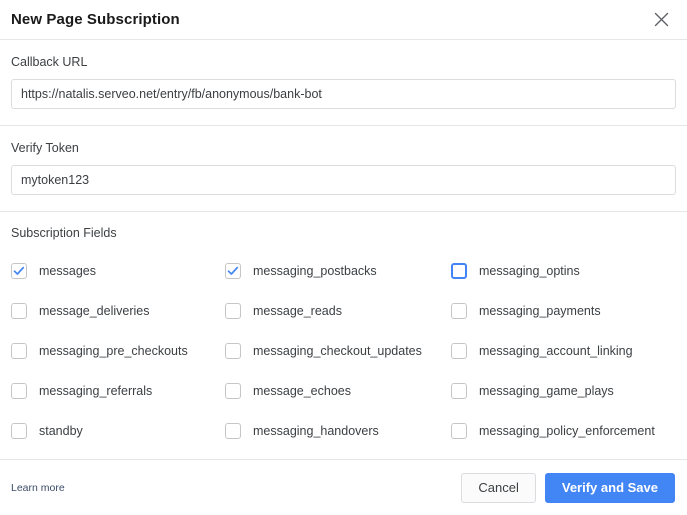  What do you see at coordinates (233, 351) in the screenshot?
I see `checkbox-messaging_checkout_updates` at bounding box center [233, 351].